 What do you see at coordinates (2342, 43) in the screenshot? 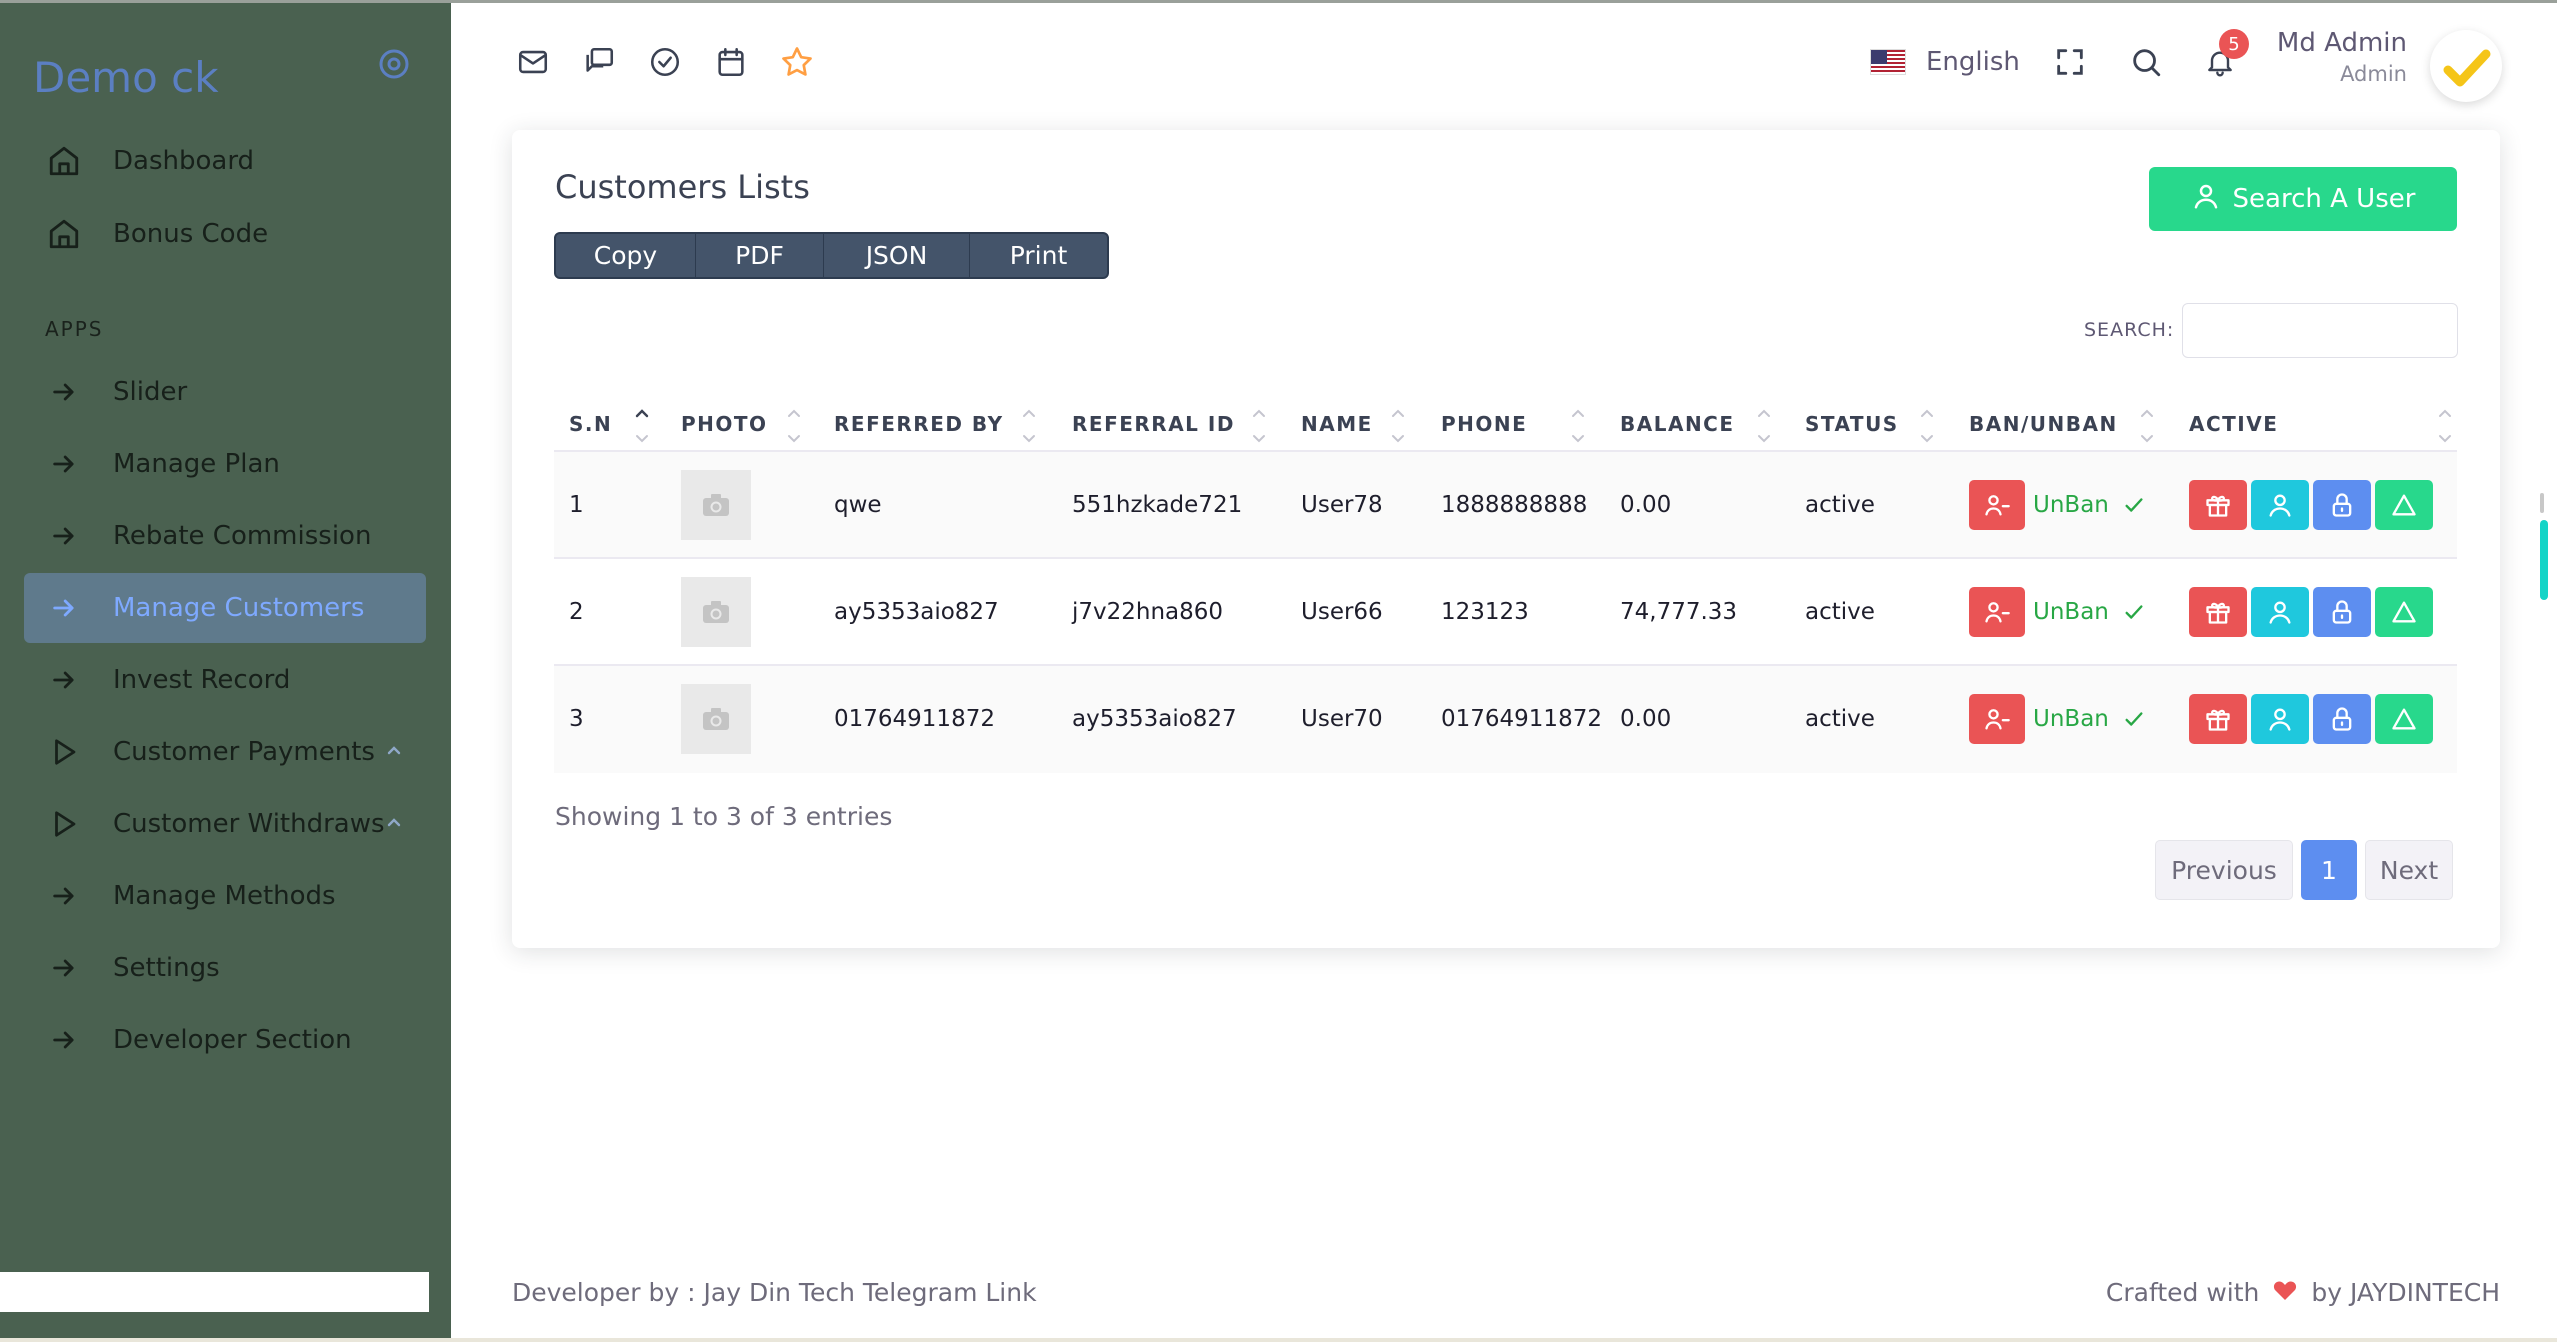
I see `user-name: Md Admin` at bounding box center [2342, 43].